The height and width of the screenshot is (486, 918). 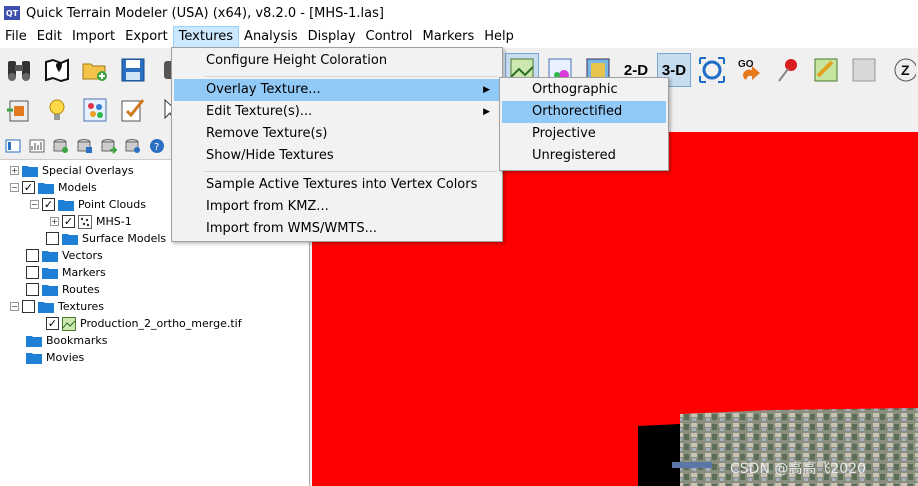 I want to click on tree-label: Point Clouds, so click(x=112, y=204).